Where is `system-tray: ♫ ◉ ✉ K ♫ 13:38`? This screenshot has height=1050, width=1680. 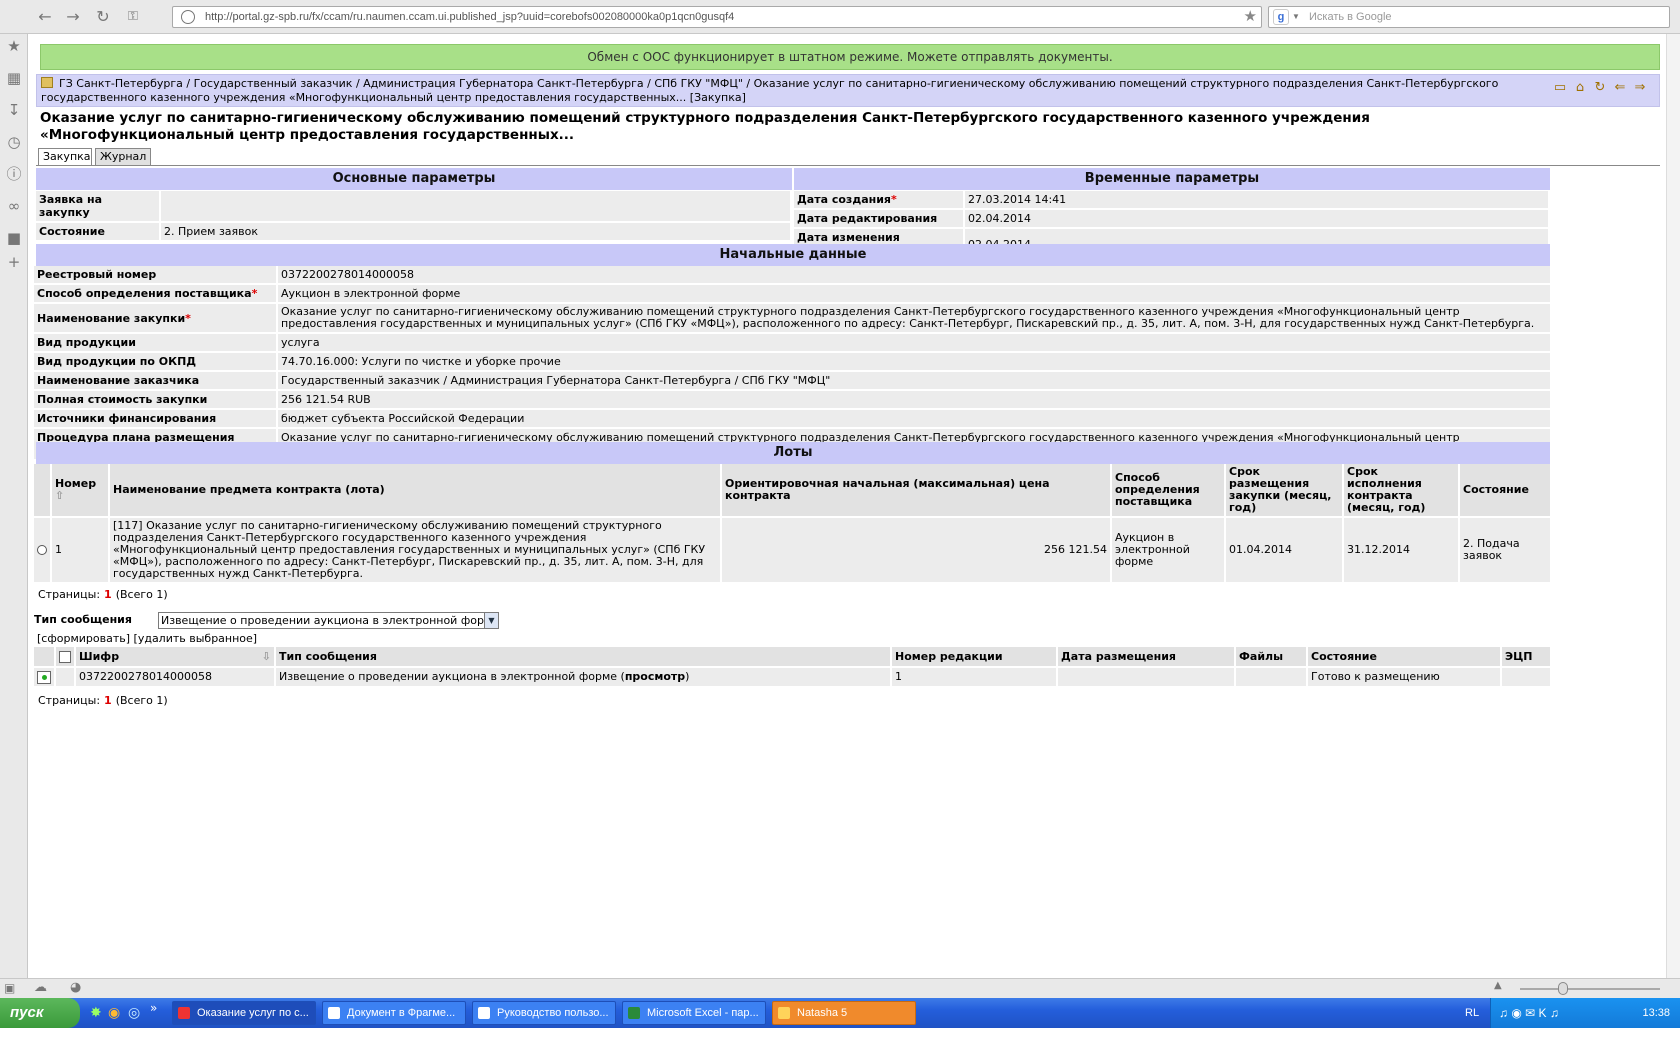 system-tray: ♫ ◉ ✉ K ♫ 13:38 is located at coordinates (1585, 1013).